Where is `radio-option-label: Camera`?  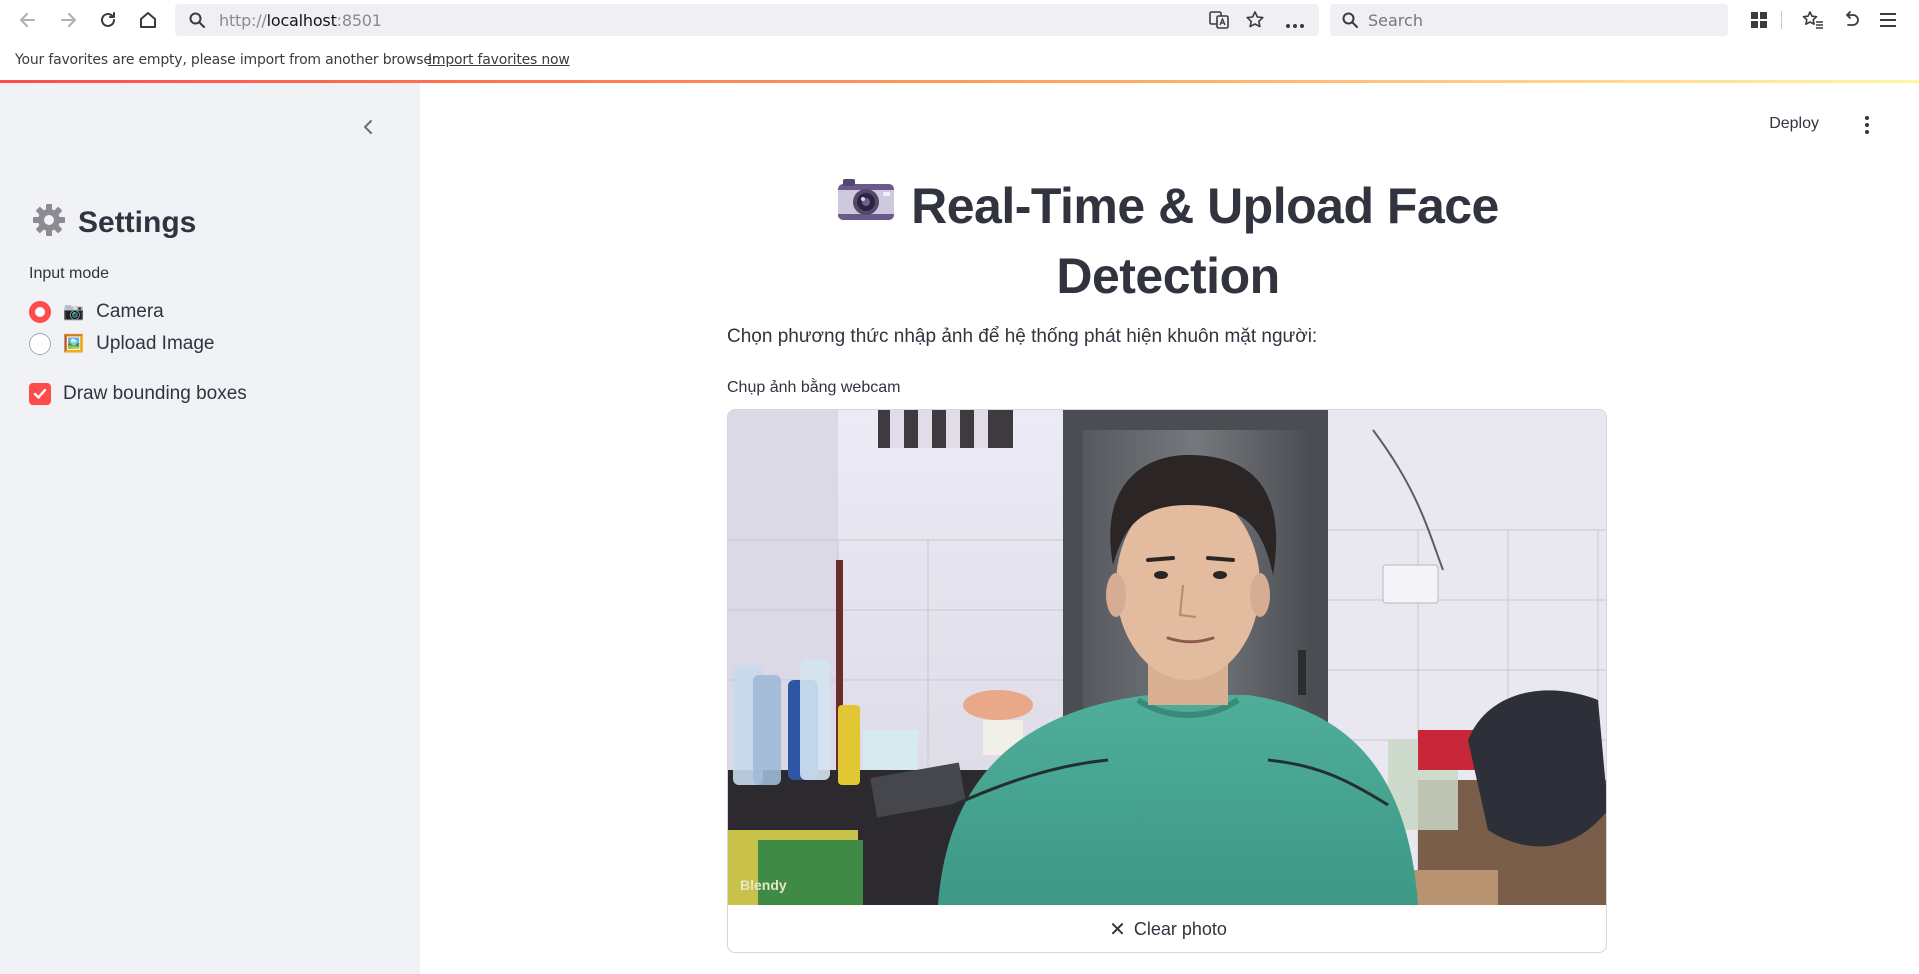 radio-option-label: Camera is located at coordinates (130, 311).